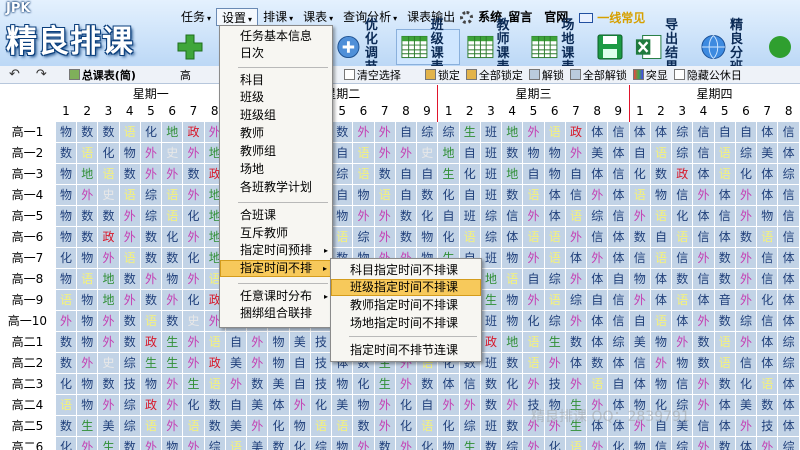  I want to click on lock-all-button: 全部锁定, so click(494, 75).